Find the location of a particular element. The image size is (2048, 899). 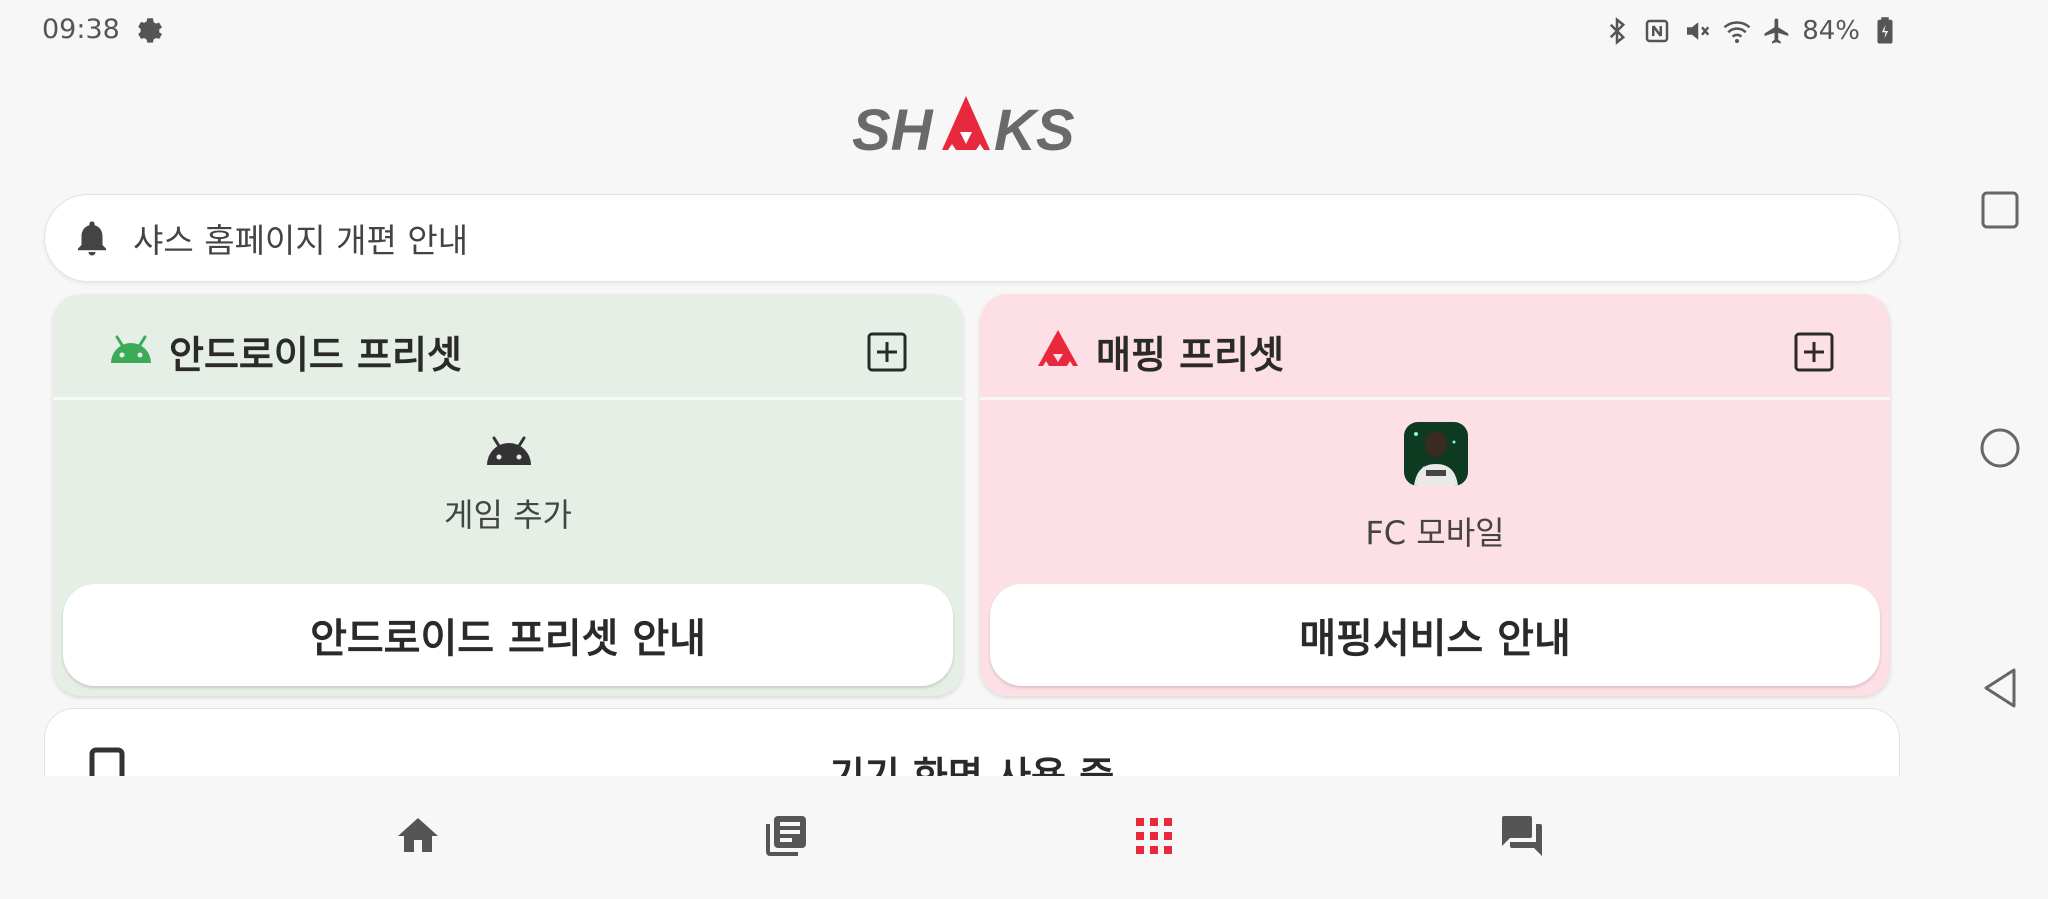

android-preset-info-button: 안드로이드 프리셋 안내 is located at coordinates (508, 635).